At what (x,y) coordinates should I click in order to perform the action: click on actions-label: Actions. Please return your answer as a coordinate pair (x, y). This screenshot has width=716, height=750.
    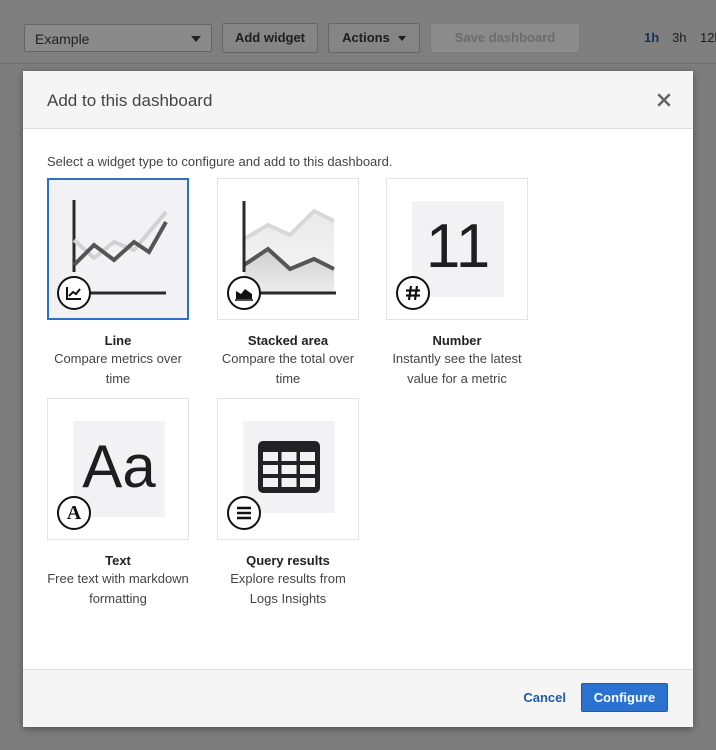
    Looking at the image, I should click on (366, 37).